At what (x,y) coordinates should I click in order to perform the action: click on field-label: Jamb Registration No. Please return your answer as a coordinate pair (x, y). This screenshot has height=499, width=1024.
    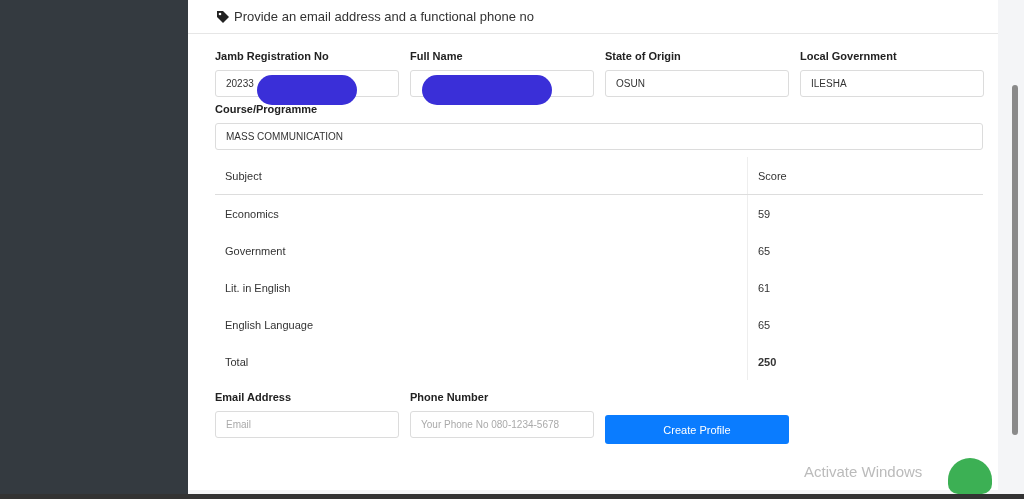
    Looking at the image, I should click on (272, 56).